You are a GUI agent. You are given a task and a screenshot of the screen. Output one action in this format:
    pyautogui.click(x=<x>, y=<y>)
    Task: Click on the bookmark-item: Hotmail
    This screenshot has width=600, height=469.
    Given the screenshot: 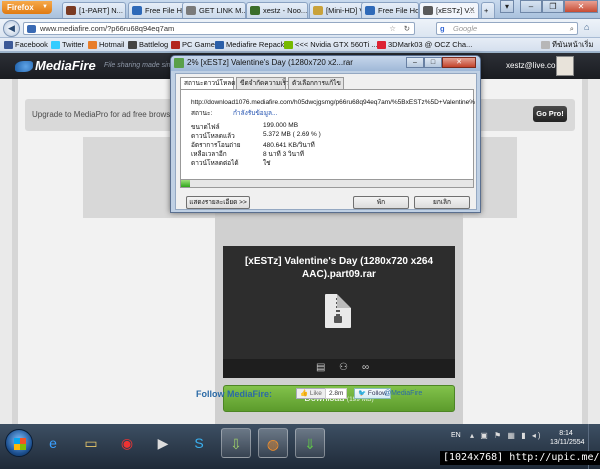 What is the action you would take?
    pyautogui.click(x=105, y=45)
    